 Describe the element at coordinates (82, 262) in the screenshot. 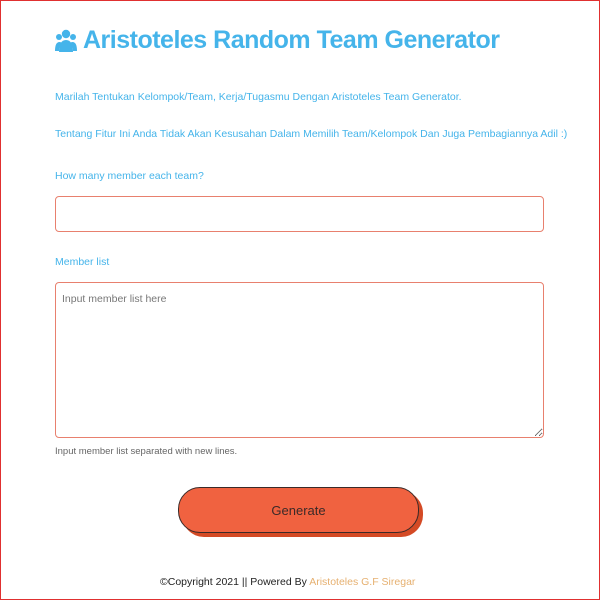

I see `member-list-label: Member list` at that location.